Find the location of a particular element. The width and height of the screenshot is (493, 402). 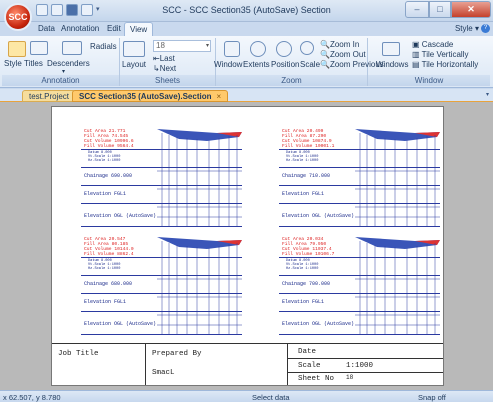

divider-line is located at coordinates (365, 358).